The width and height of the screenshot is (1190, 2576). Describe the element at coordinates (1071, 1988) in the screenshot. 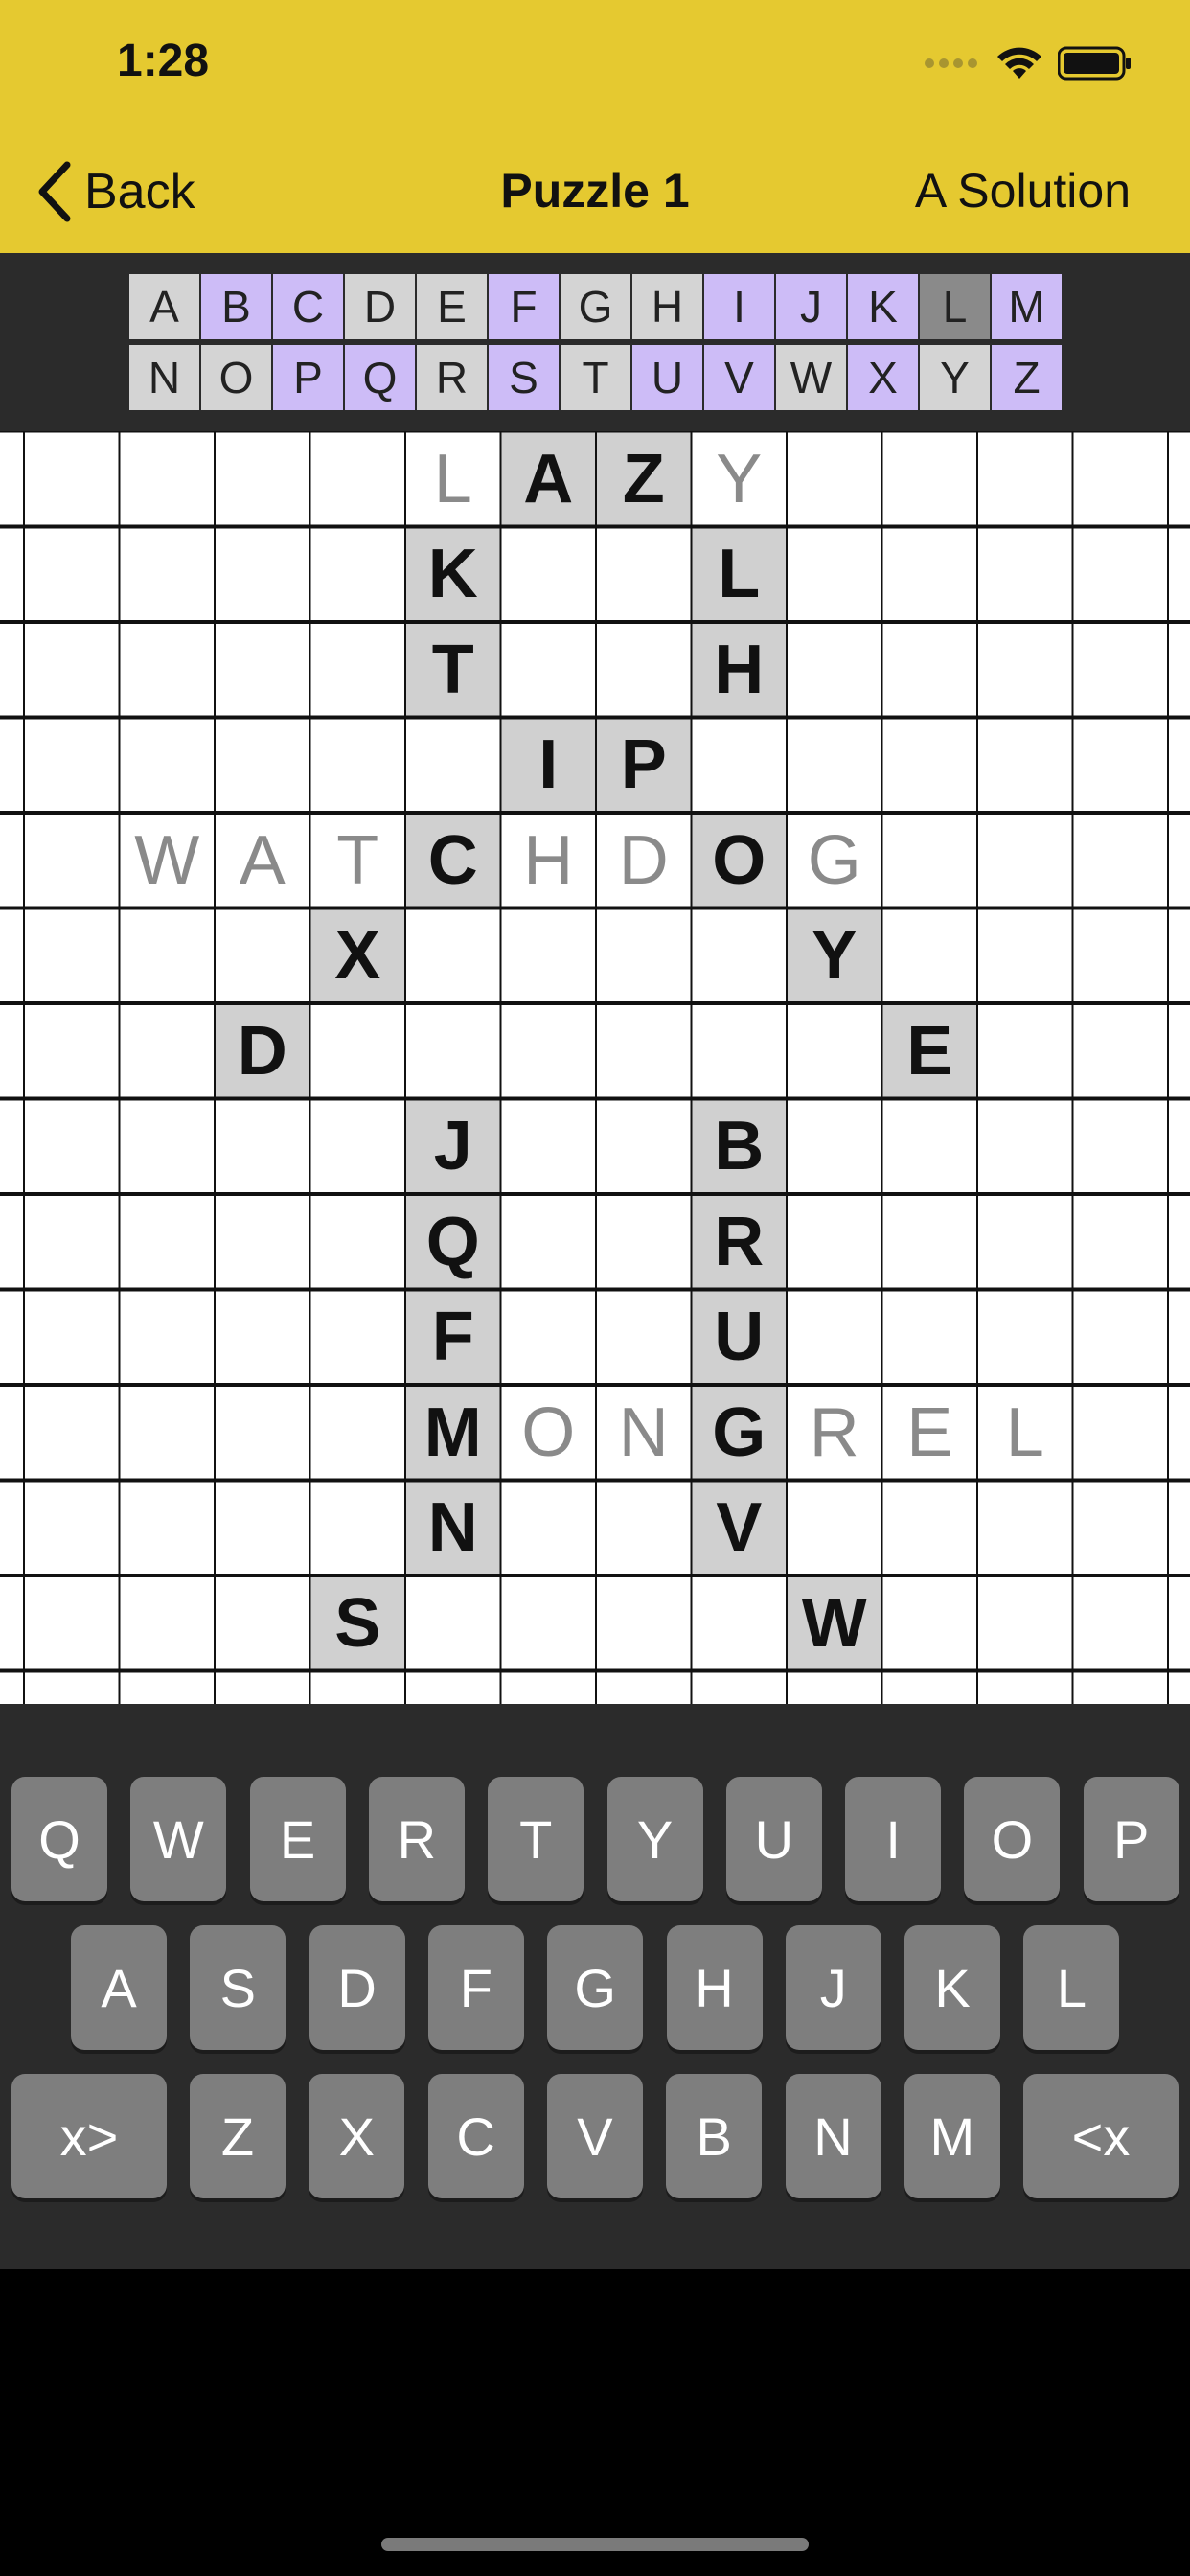

I see `key-l: L` at that location.